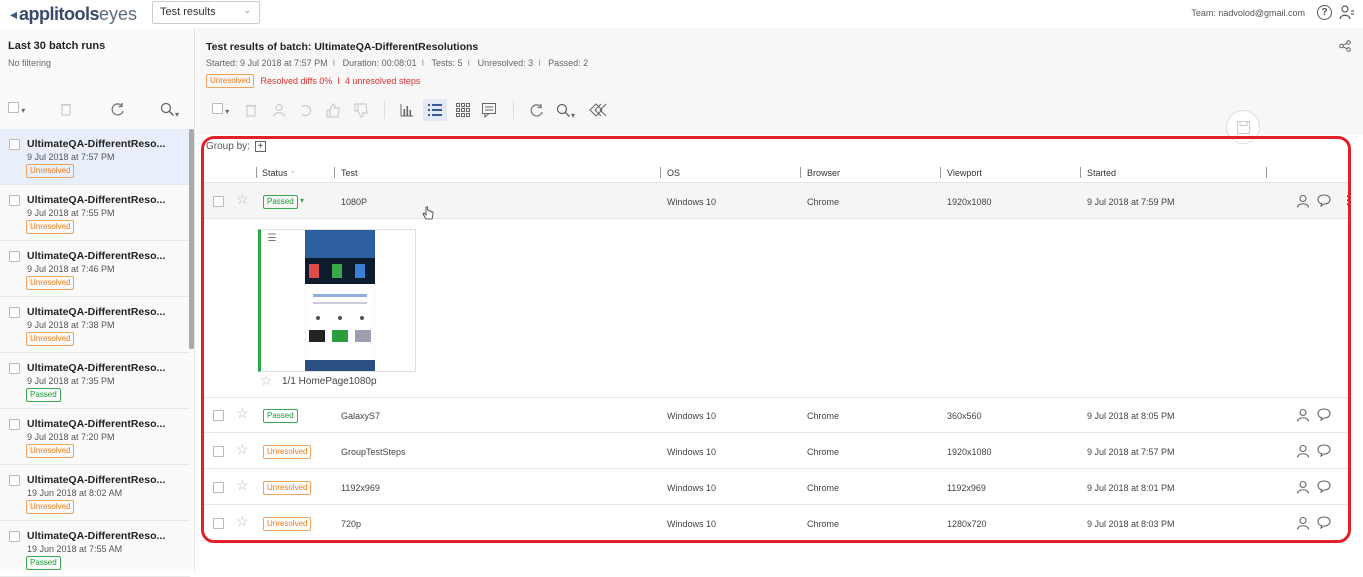  I want to click on column-browser-header: Browser, so click(823, 173).